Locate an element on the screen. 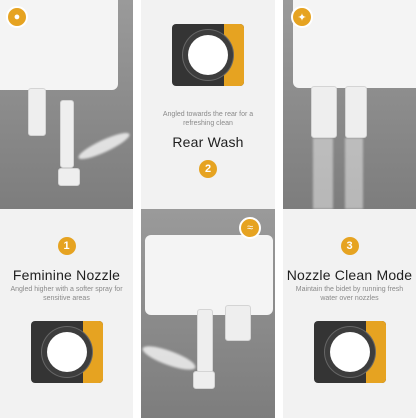 The image size is (416, 418). water-drop-icon: ● is located at coordinates (17, 17).